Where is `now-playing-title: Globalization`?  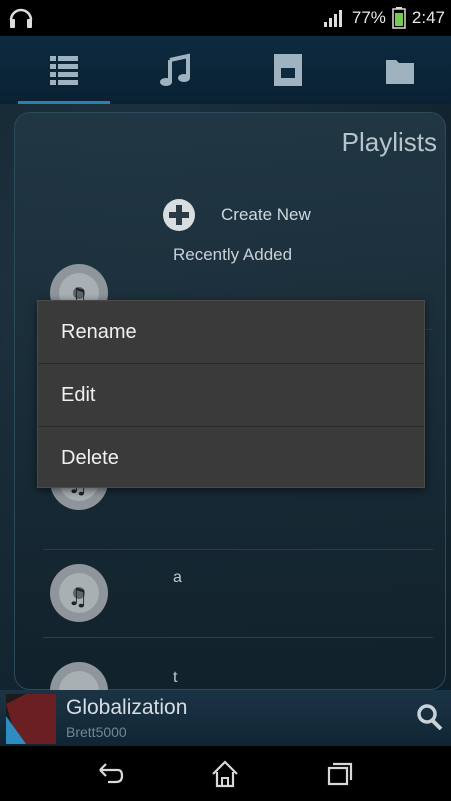 now-playing-title: Globalization is located at coordinates (127, 707).